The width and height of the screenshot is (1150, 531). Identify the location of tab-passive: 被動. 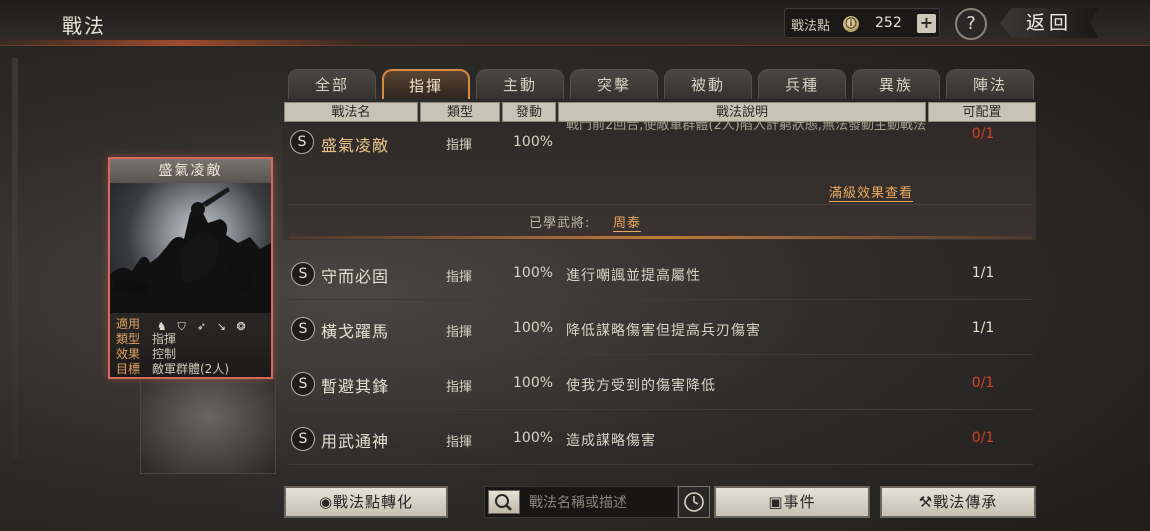
(708, 84).